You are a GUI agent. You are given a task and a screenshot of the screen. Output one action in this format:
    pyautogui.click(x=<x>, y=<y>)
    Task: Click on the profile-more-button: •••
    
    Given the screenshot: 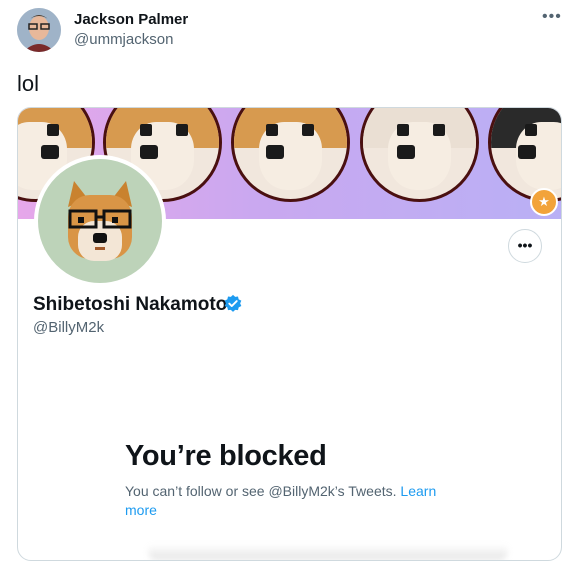 What is the action you would take?
    pyautogui.click(x=525, y=246)
    